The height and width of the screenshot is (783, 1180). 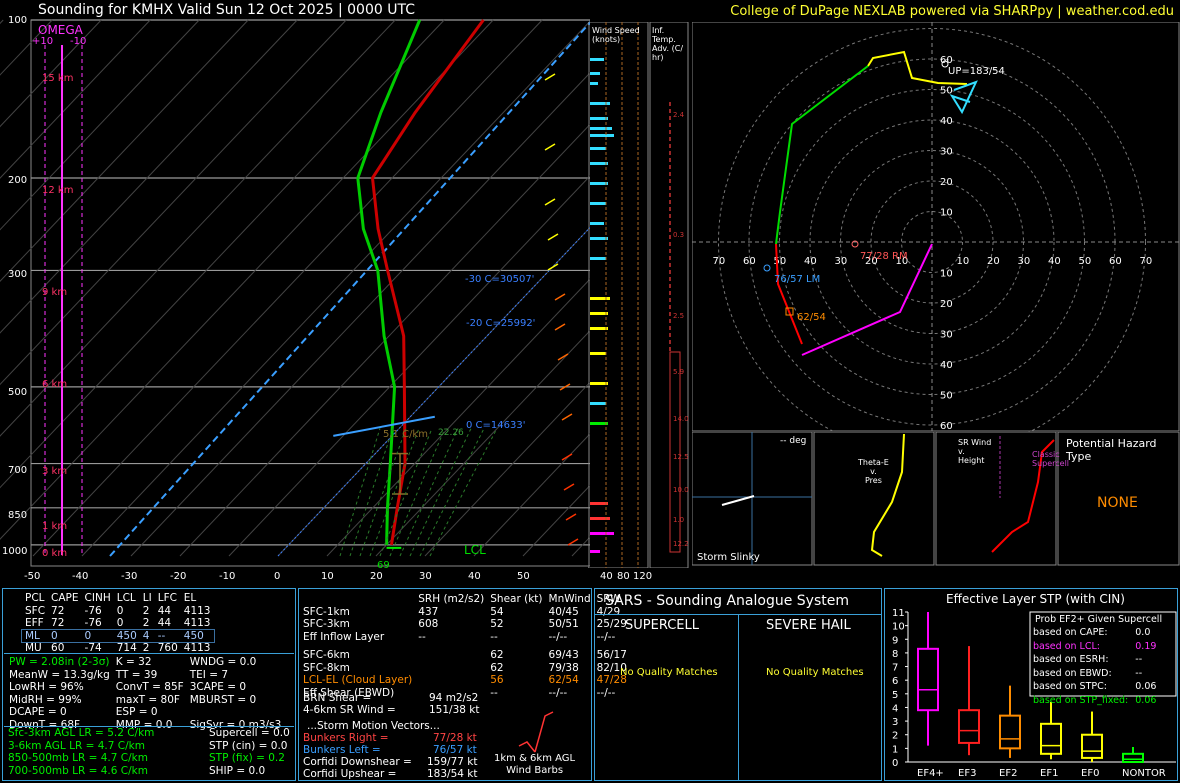 I want to click on inf-temp-value: 2.5, so click(x=678, y=316).